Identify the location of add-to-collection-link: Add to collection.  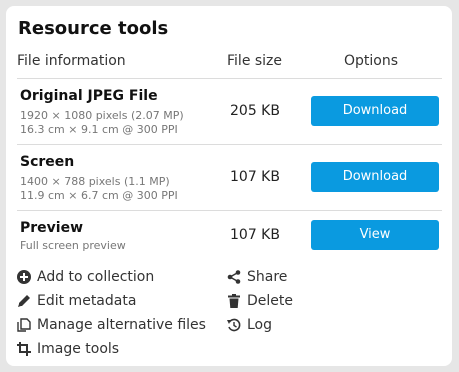
(85, 277).